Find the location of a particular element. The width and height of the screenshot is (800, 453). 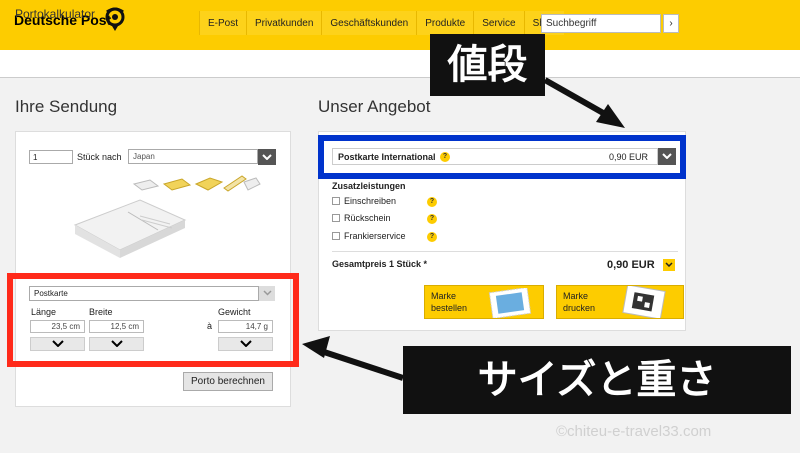

size-weight-annotation: サイズと重さ is located at coordinates (597, 380).